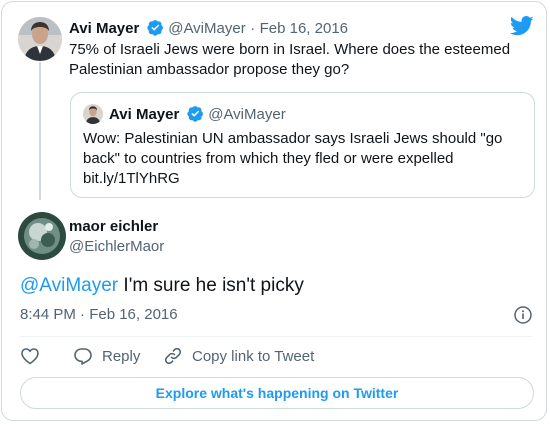  I want to click on quoted-avatar, so click(93, 114).